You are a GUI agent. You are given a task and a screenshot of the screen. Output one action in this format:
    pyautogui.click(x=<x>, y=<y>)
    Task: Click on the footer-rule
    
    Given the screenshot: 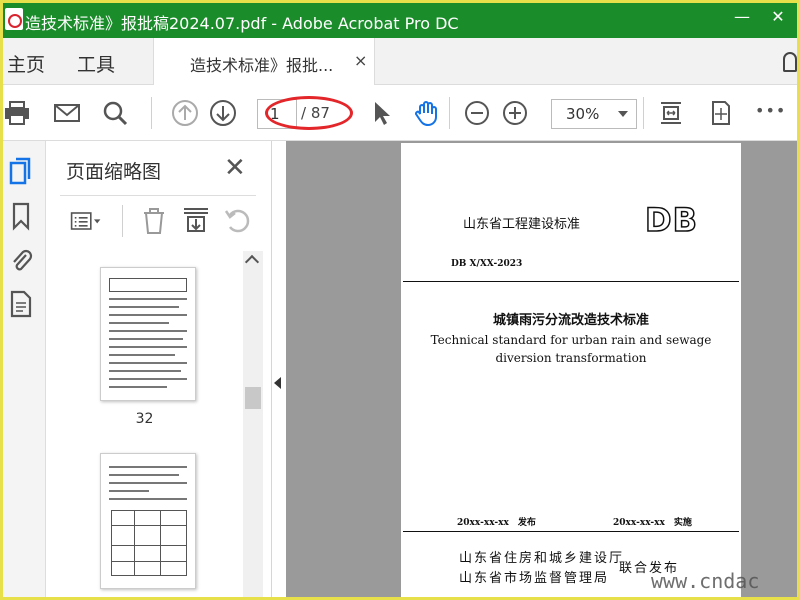 What is the action you would take?
    pyautogui.click(x=571, y=531)
    